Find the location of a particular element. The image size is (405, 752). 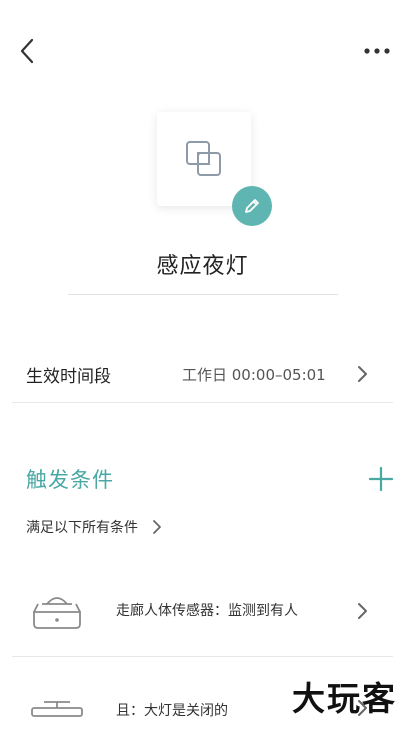

chevron-left-icon is located at coordinates (27, 51).